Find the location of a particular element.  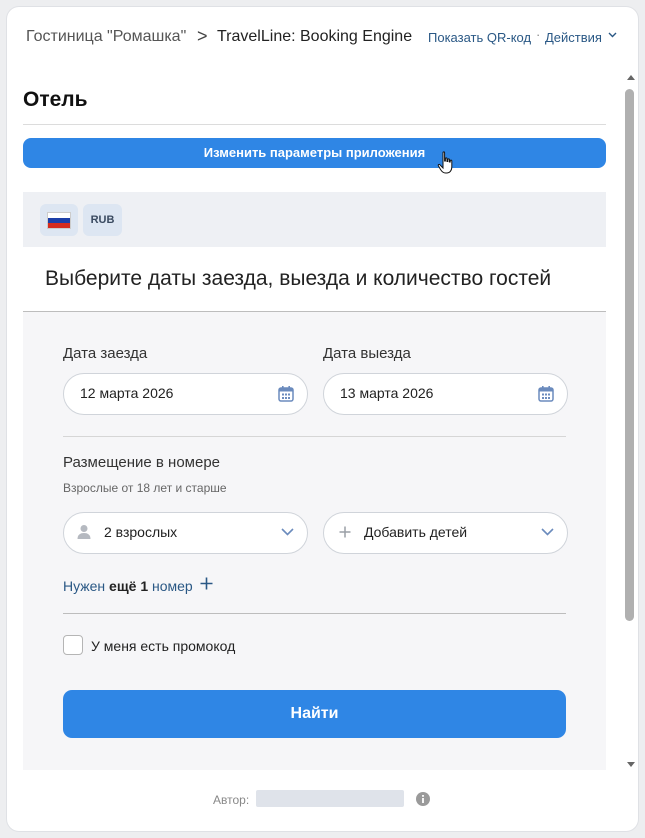

scroll-down-arrow-icon is located at coordinates (631, 764).